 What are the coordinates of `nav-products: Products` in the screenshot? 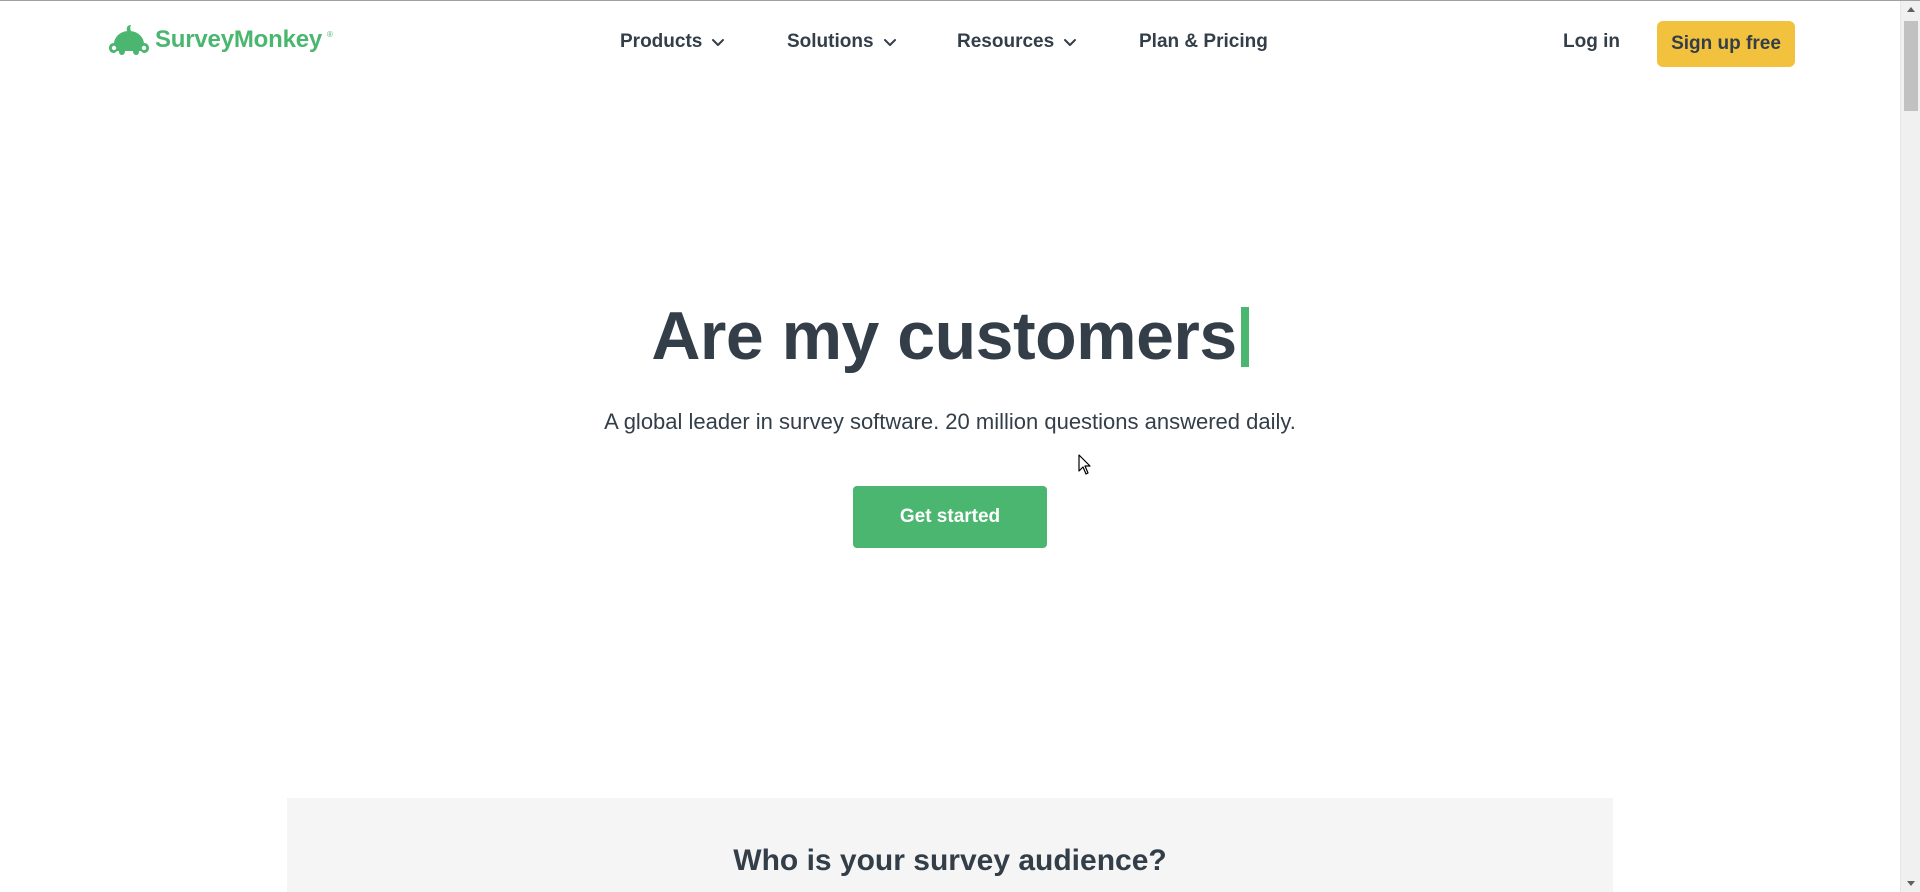 It's located at (673, 42).